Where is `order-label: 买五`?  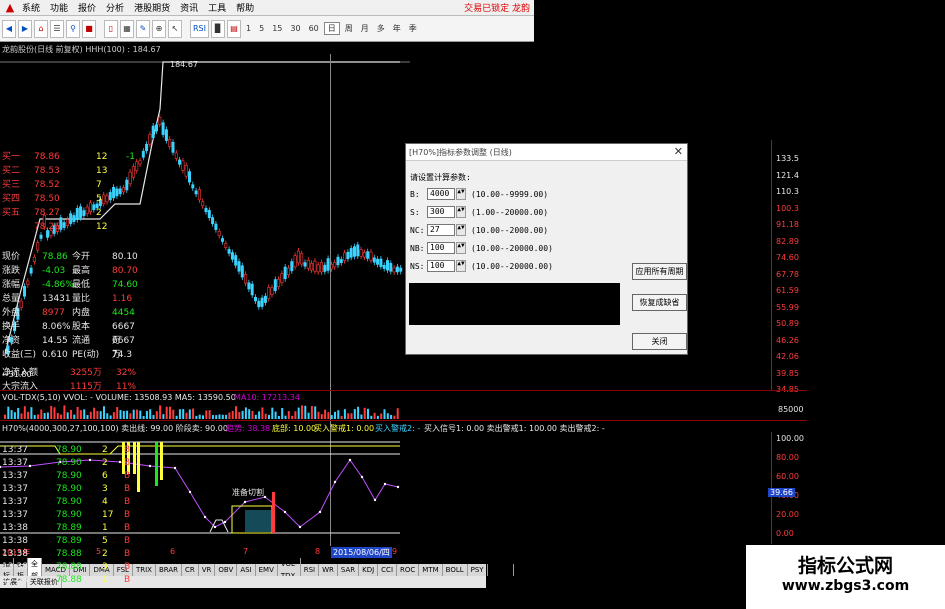
order-label: 买五 is located at coordinates (11, 213).